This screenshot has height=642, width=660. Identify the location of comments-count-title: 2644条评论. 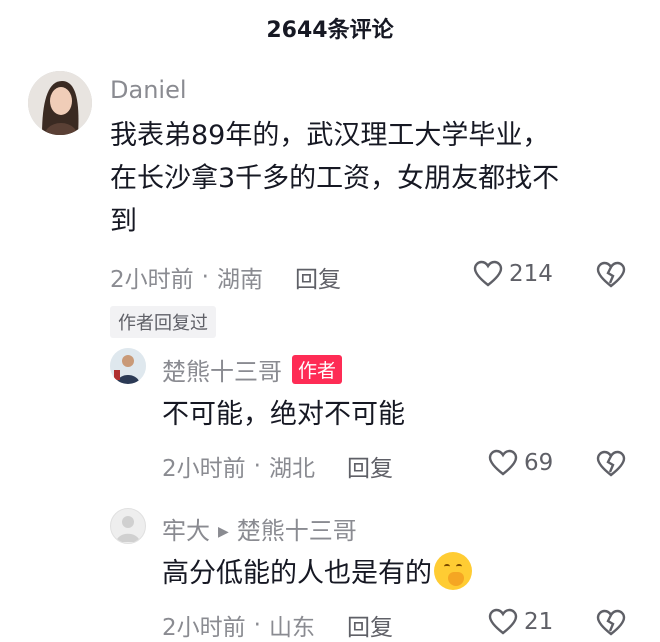
(330, 30).